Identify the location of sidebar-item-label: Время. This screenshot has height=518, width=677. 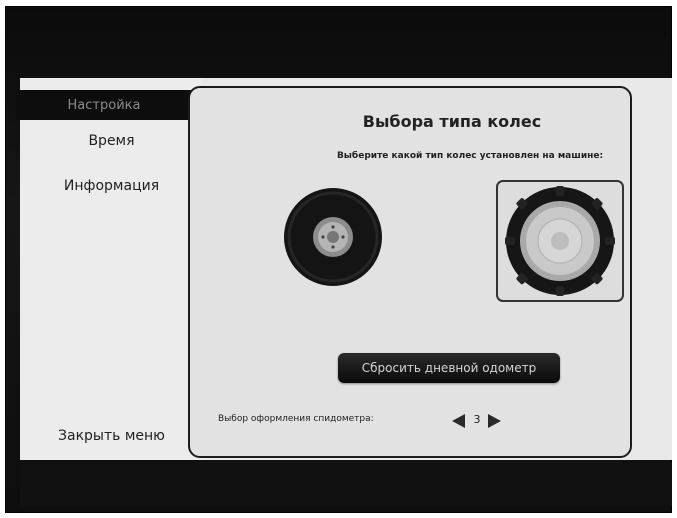
(111, 141).